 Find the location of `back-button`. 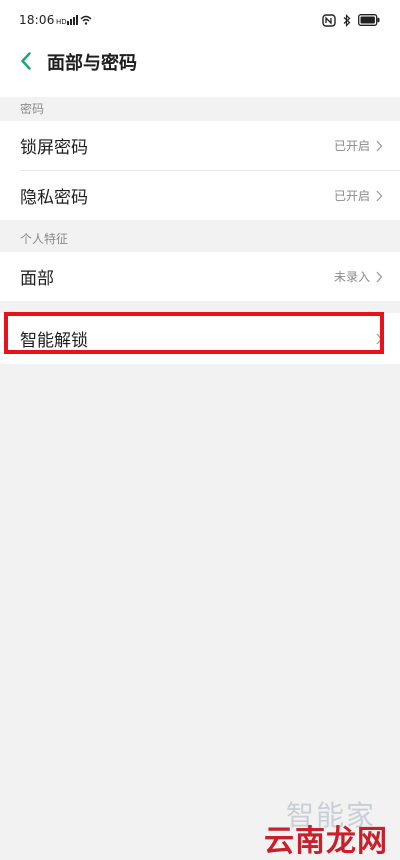

back-button is located at coordinates (26, 61).